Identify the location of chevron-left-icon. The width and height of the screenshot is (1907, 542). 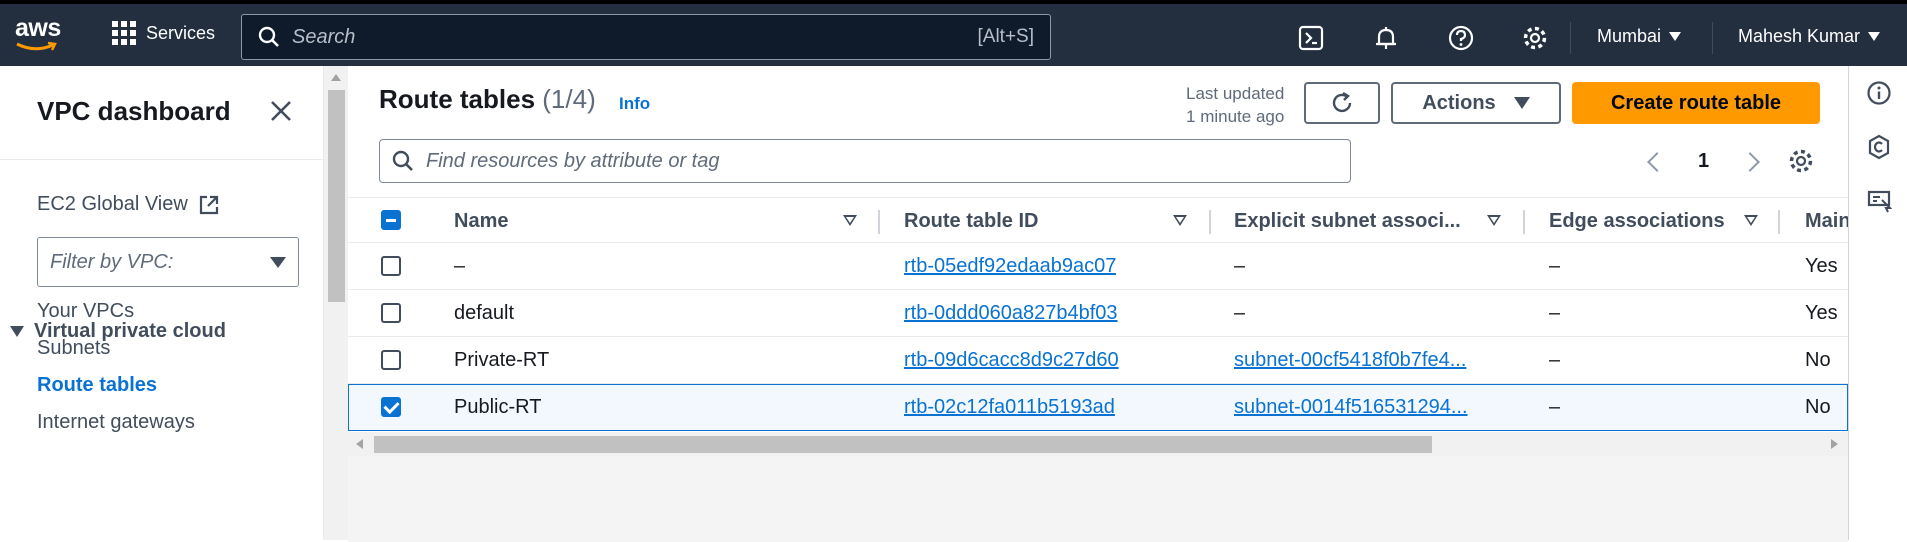
(1657, 161).